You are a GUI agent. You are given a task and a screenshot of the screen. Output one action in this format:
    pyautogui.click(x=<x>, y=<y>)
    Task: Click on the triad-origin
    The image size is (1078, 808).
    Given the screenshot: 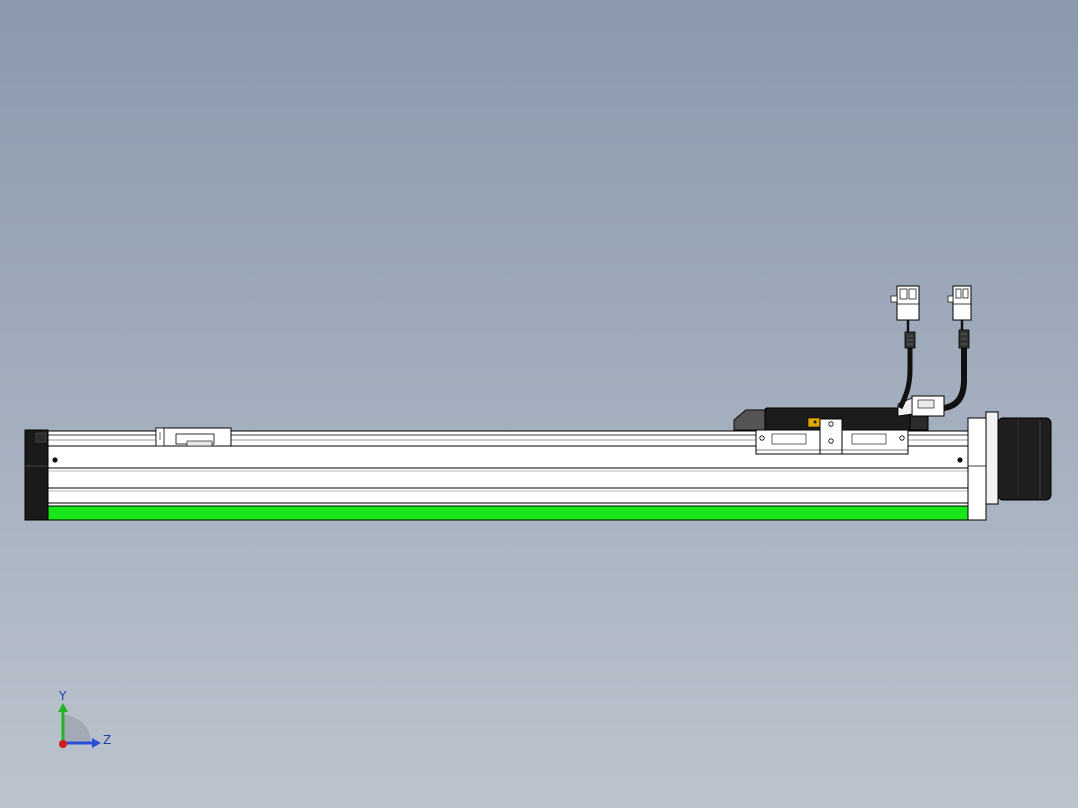 What is the action you would take?
    pyautogui.click(x=63, y=744)
    